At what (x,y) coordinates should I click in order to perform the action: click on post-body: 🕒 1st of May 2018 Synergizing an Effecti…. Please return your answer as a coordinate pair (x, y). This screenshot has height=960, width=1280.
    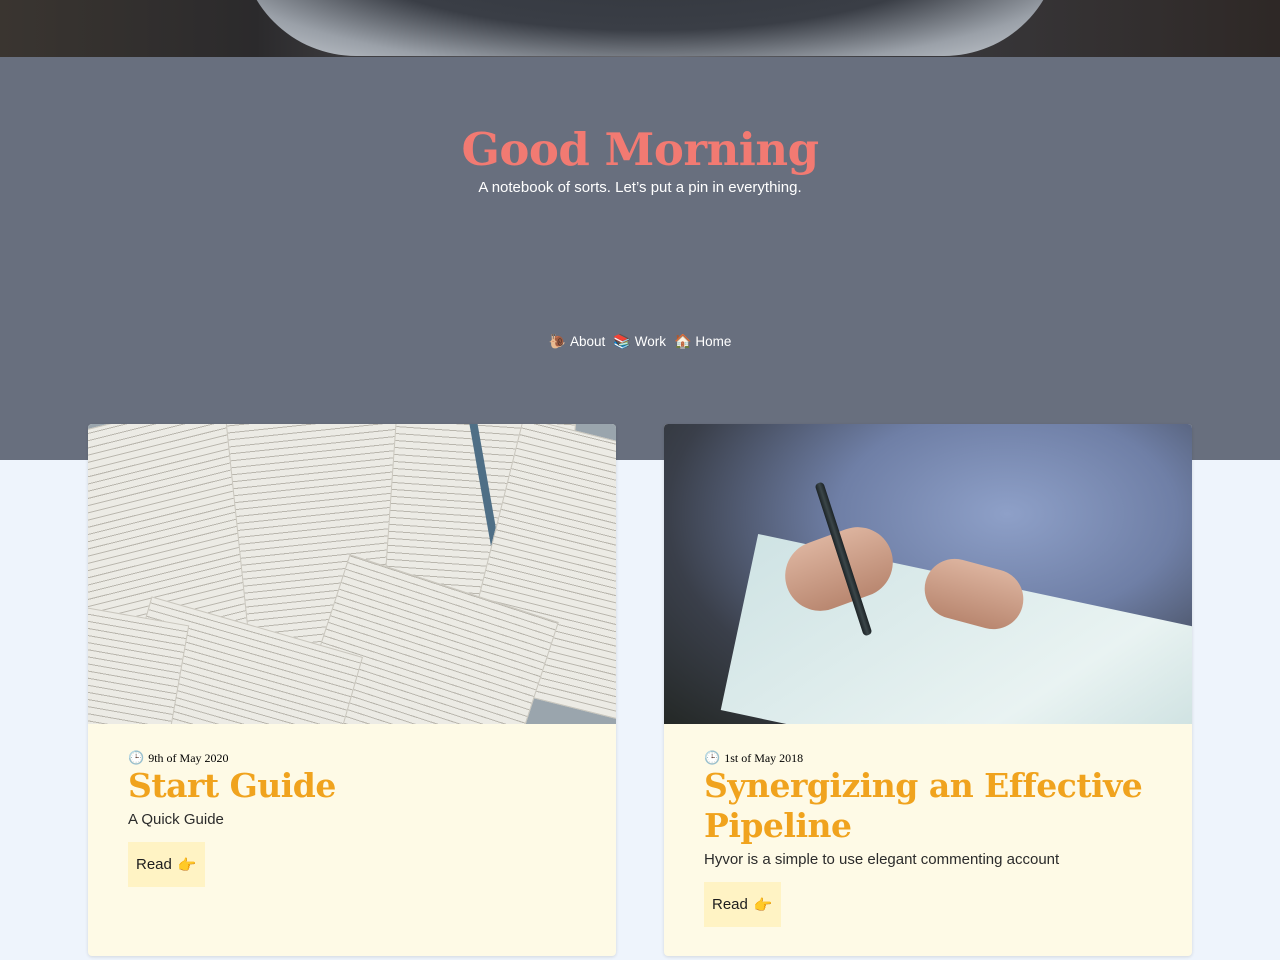
    Looking at the image, I should click on (934, 838).